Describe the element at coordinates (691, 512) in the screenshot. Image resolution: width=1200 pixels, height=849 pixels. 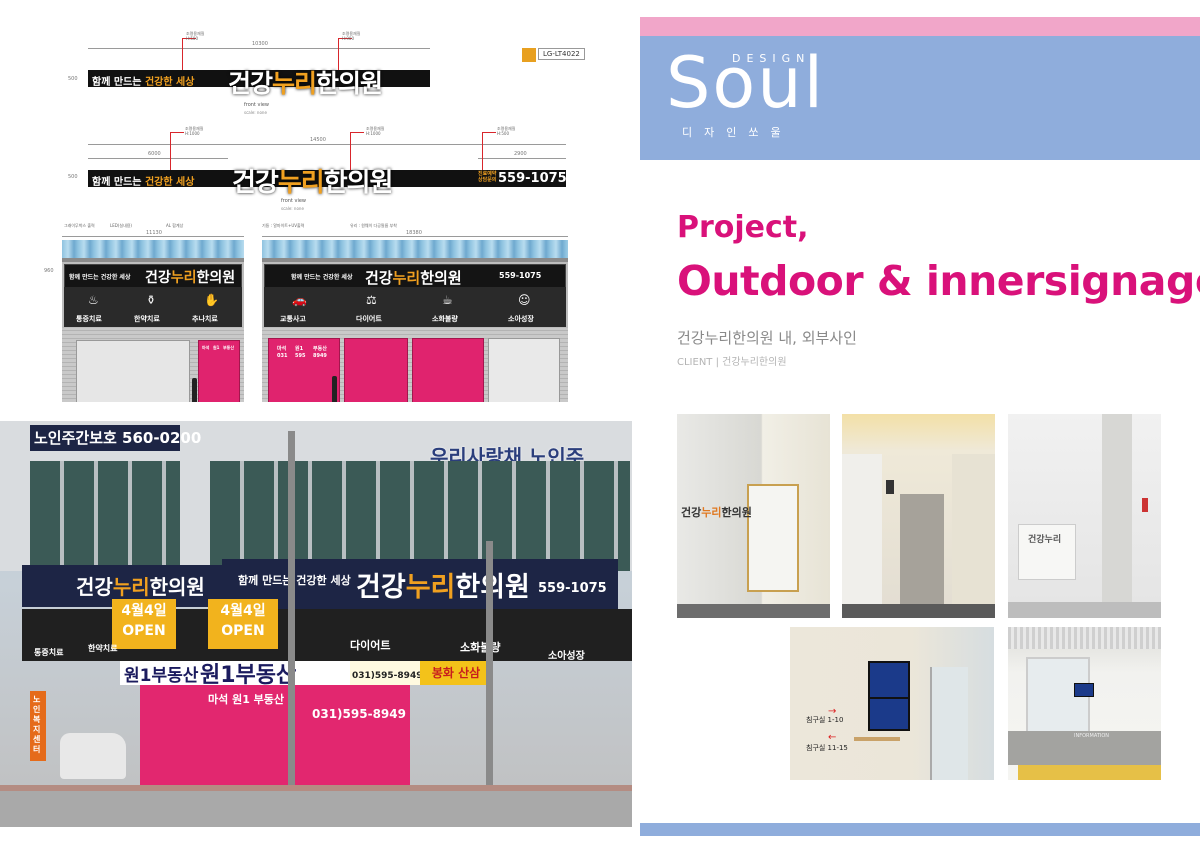
I see `wall-sign-part: 건강` at that location.